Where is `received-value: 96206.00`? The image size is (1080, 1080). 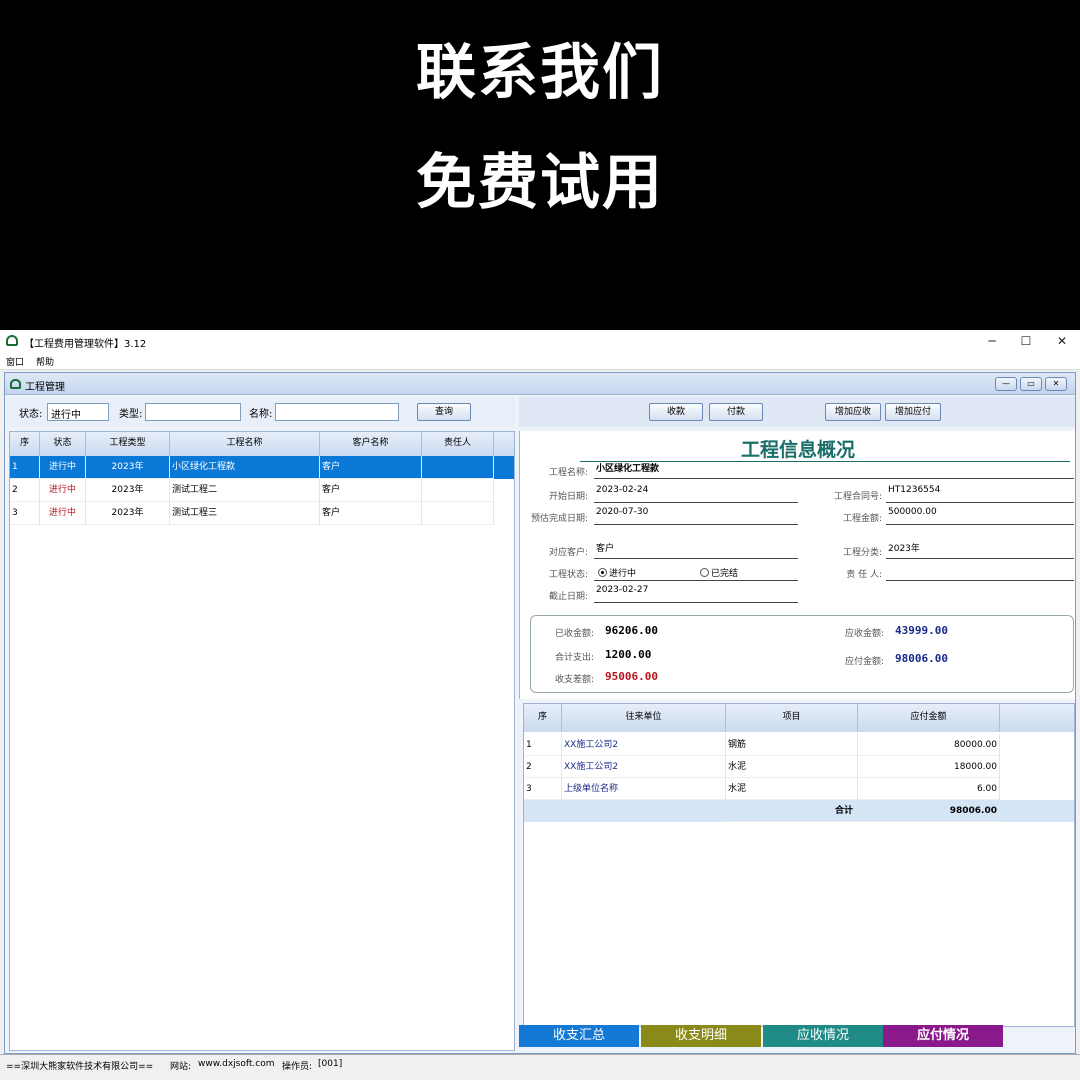 received-value: 96206.00 is located at coordinates (631, 630).